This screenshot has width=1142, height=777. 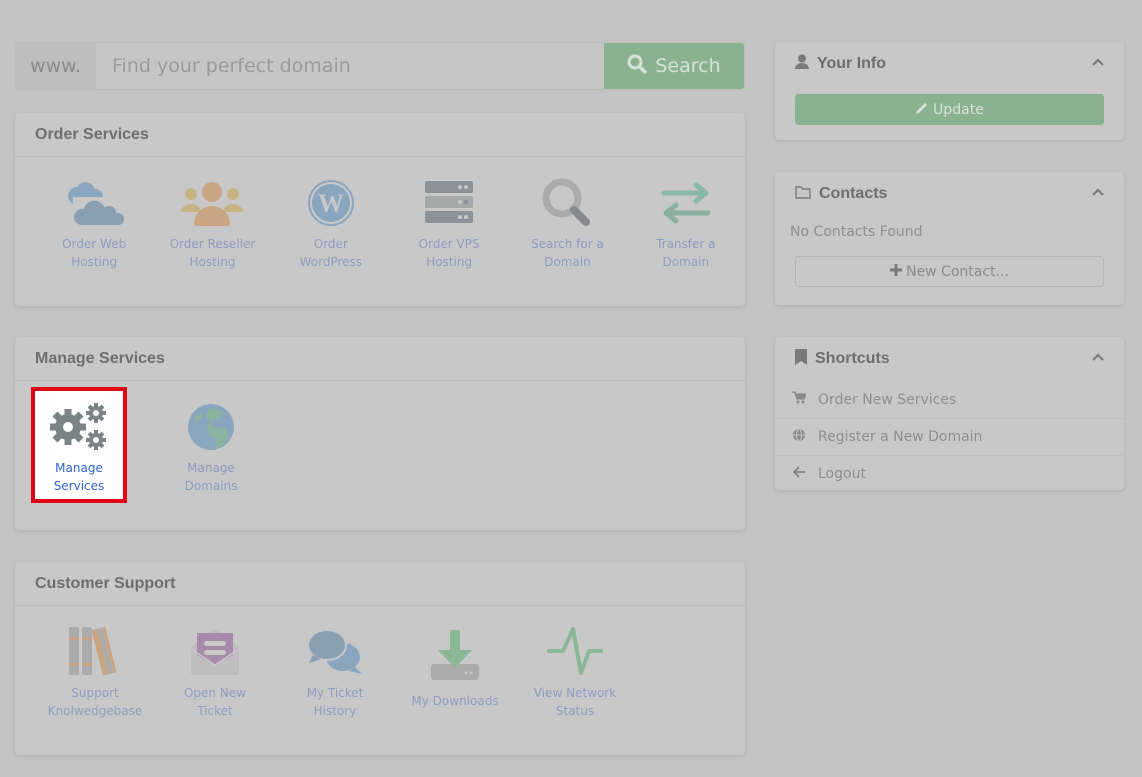 What do you see at coordinates (449, 253) in the screenshot?
I see `tile-label: Order VPS Hosting` at bounding box center [449, 253].